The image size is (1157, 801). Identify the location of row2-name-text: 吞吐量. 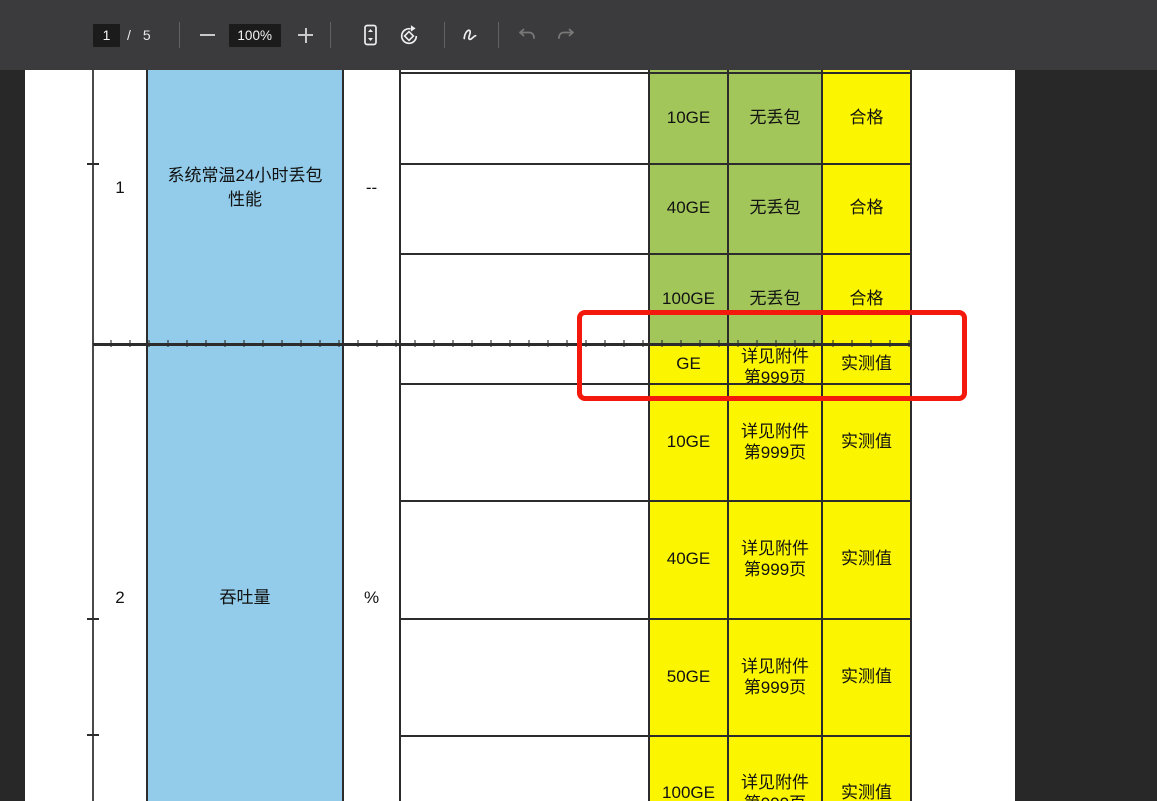
(245, 597).